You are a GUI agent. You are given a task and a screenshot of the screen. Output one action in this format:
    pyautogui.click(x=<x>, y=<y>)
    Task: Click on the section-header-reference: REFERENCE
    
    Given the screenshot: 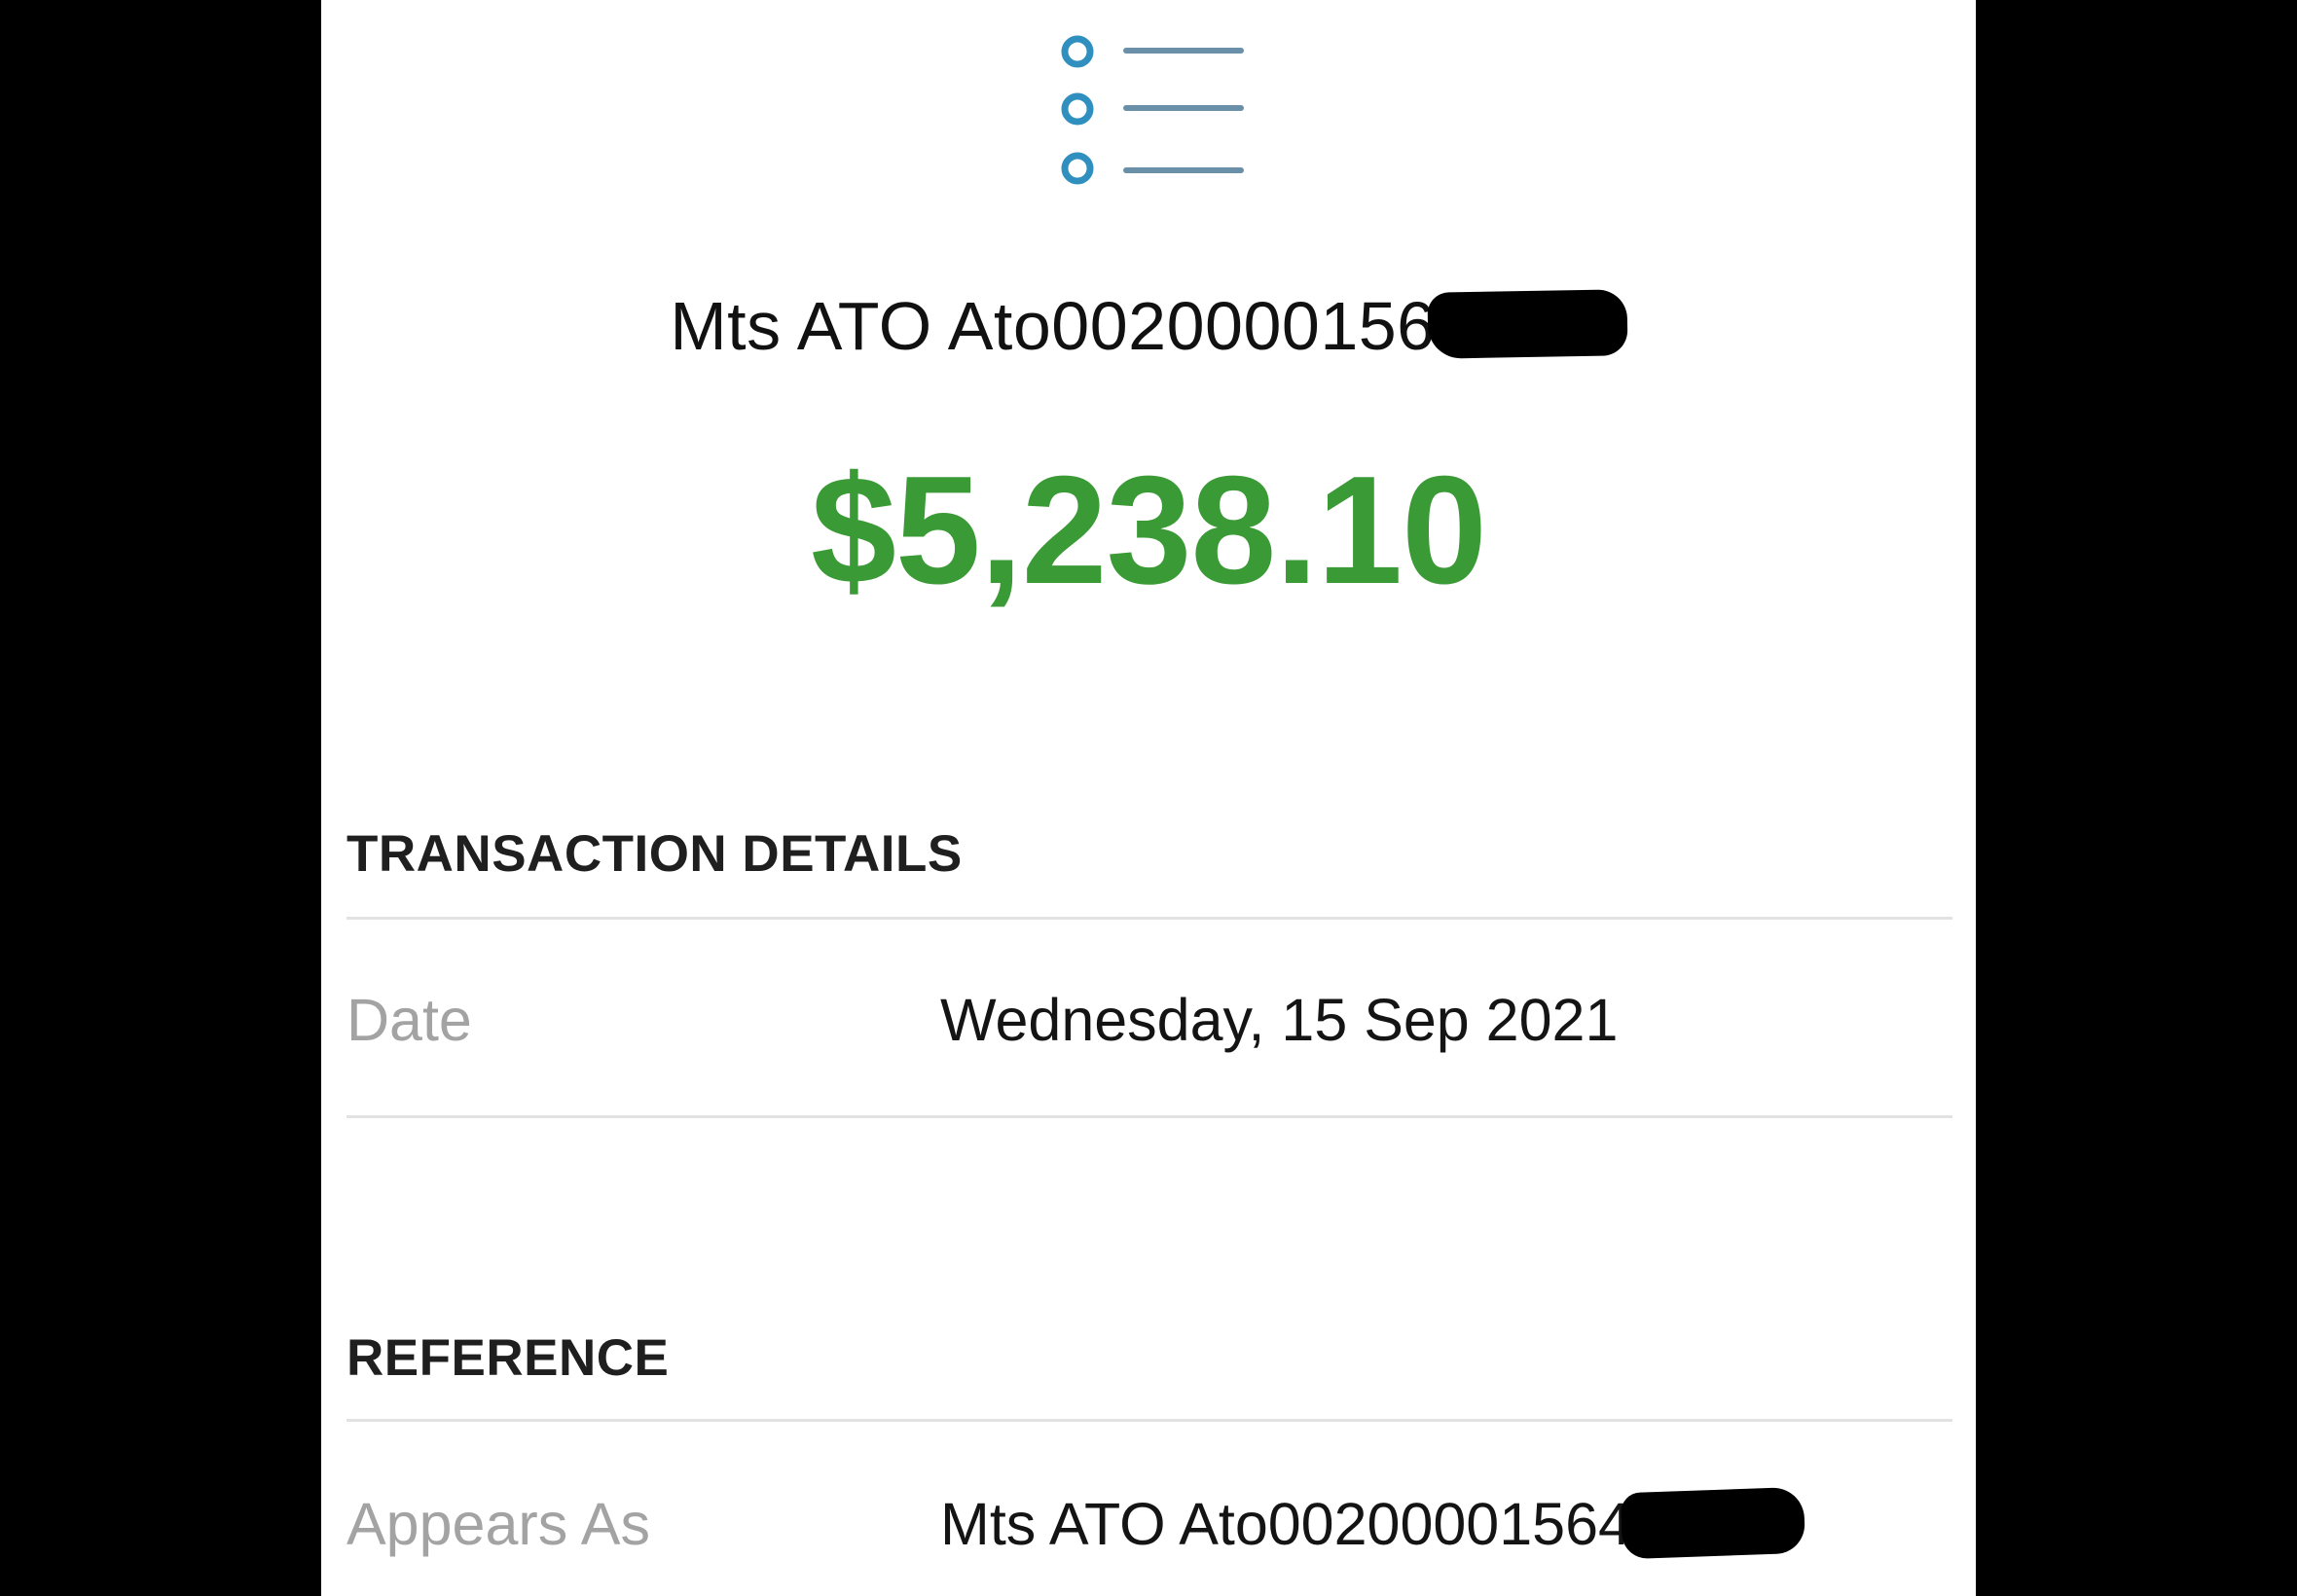 What is the action you would take?
    pyautogui.click(x=508, y=1358)
    